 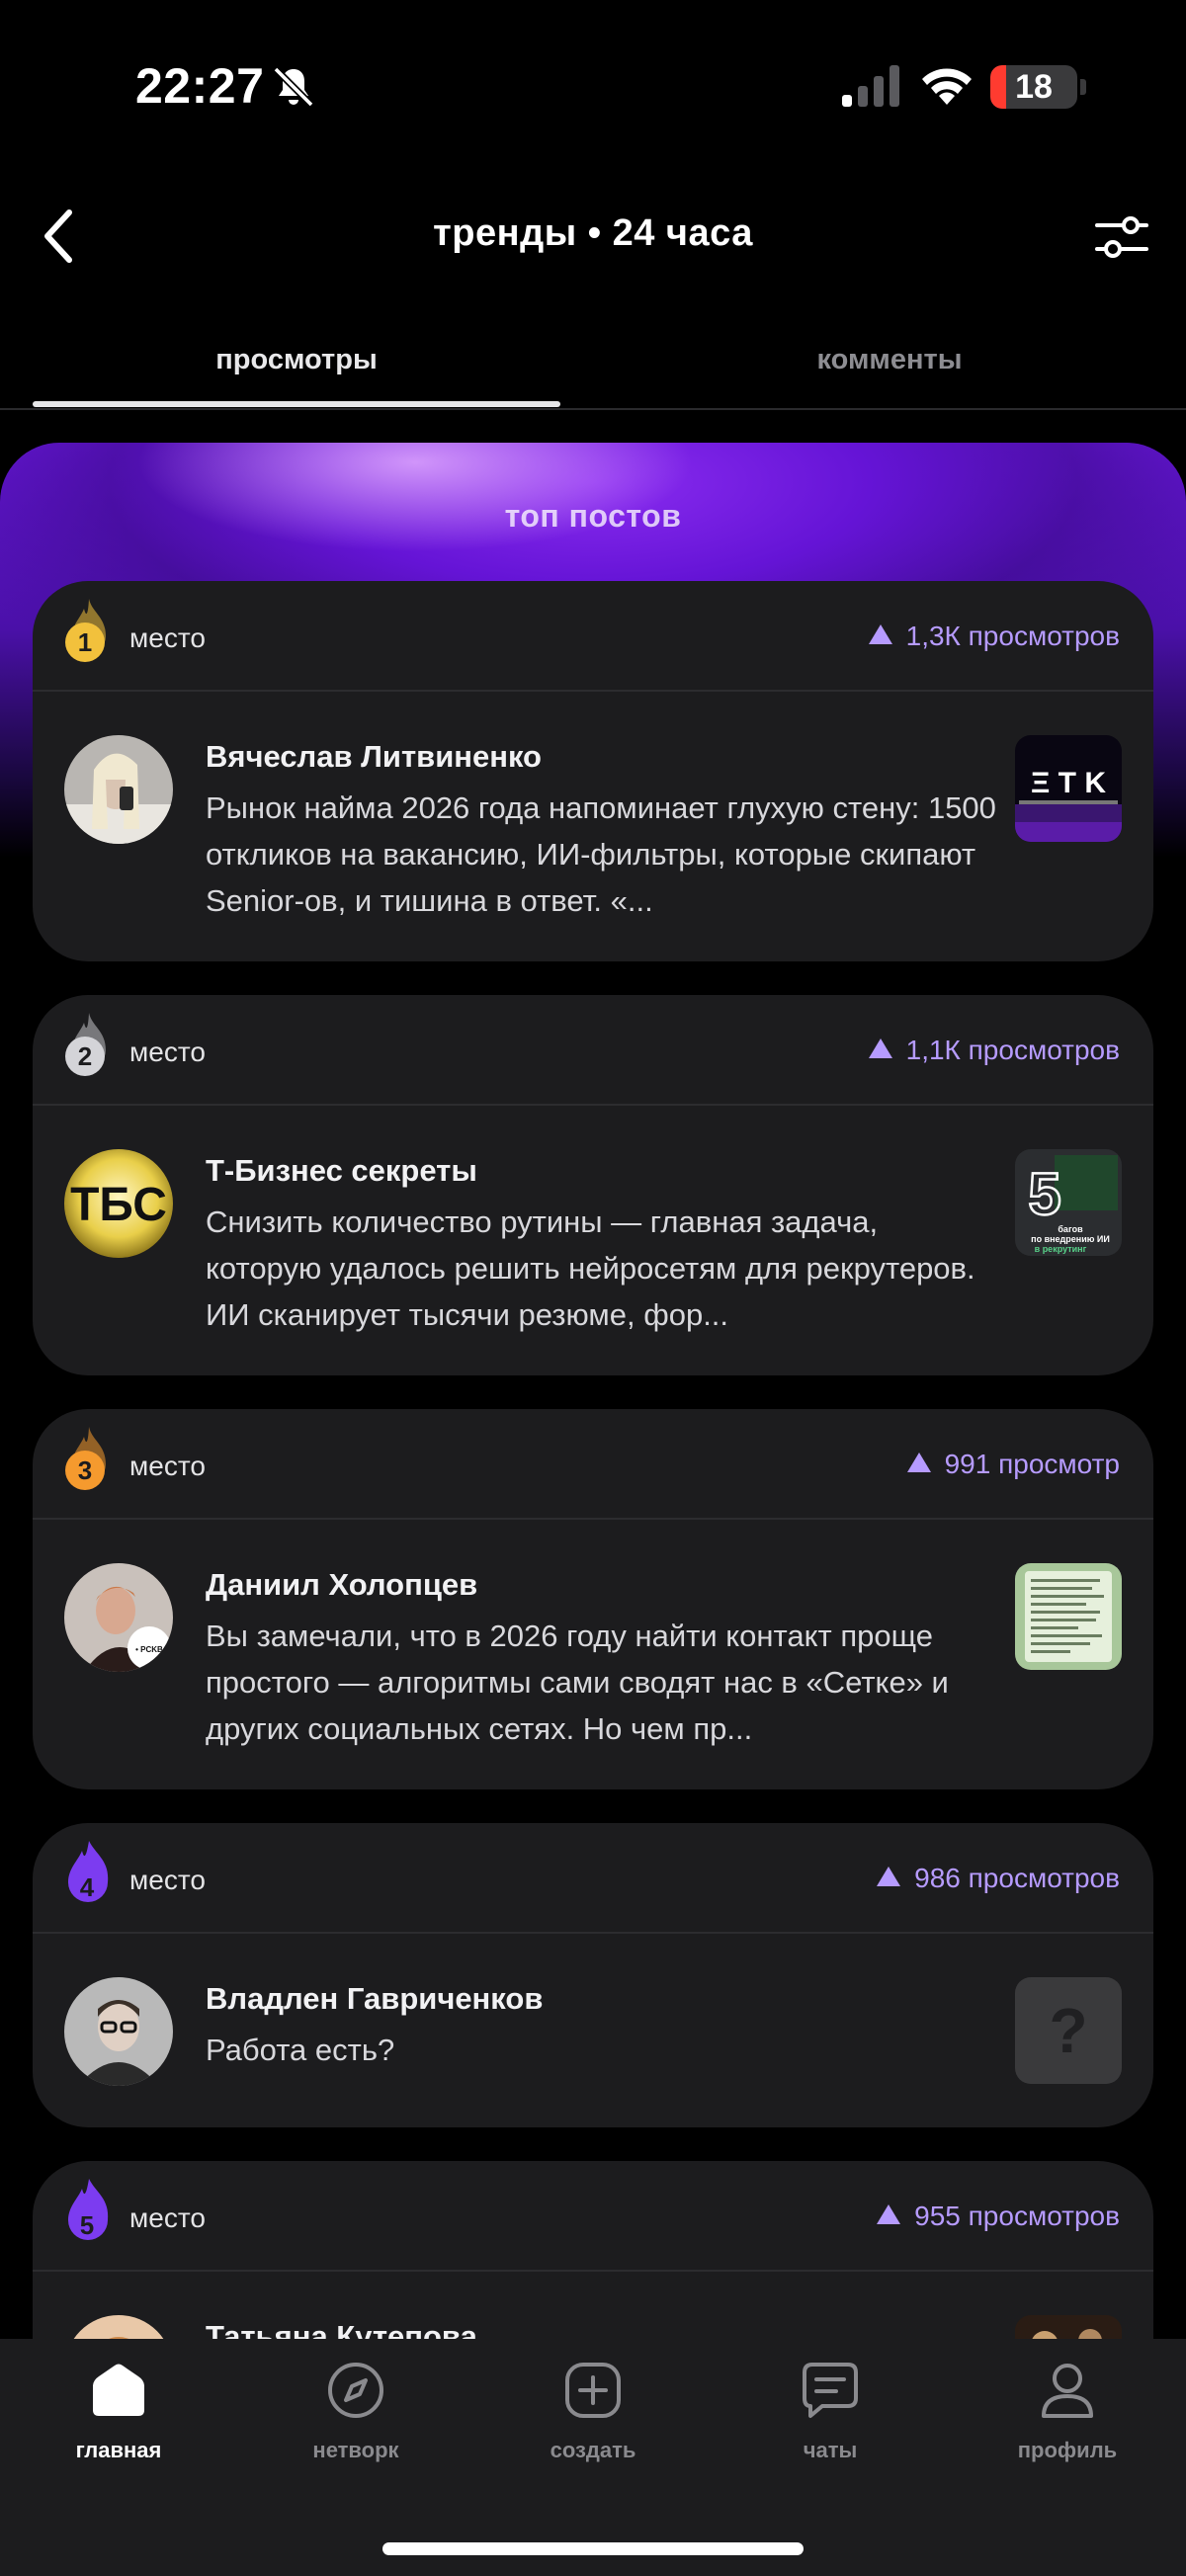 I want to click on post-author: Вячеслав Литвиненко, so click(x=374, y=756).